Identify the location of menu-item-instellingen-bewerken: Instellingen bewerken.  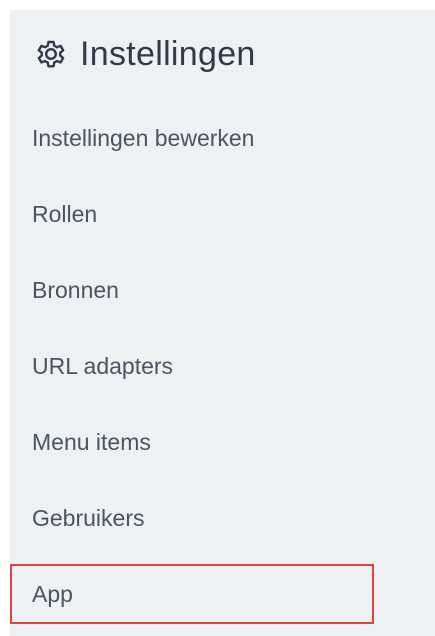
(192, 138).